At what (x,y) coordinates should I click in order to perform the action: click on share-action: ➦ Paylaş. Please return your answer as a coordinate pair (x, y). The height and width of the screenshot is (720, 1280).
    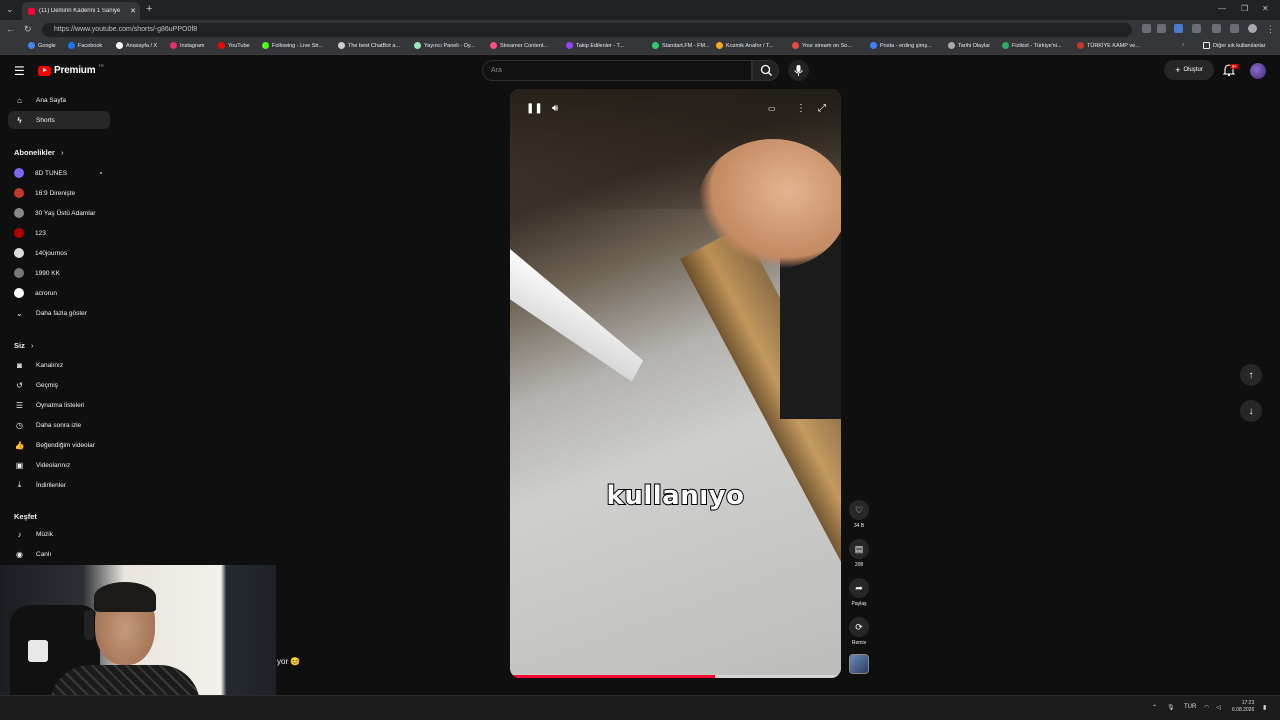
    Looking at the image, I should click on (859, 592).